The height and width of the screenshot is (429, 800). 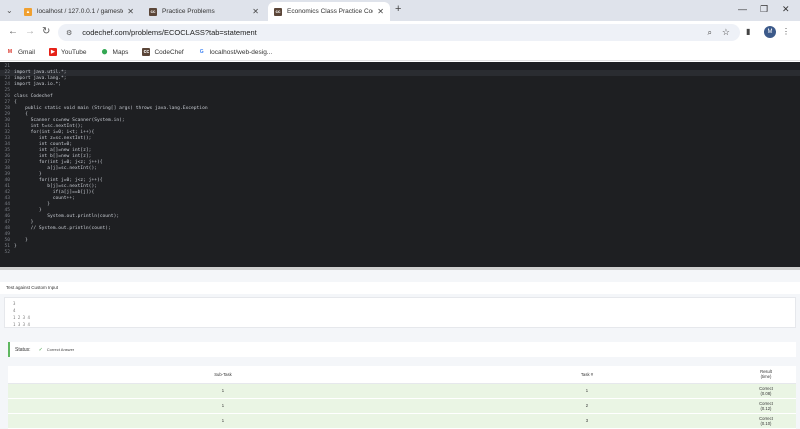 I want to click on status-label: Status:, so click(x=23, y=349).